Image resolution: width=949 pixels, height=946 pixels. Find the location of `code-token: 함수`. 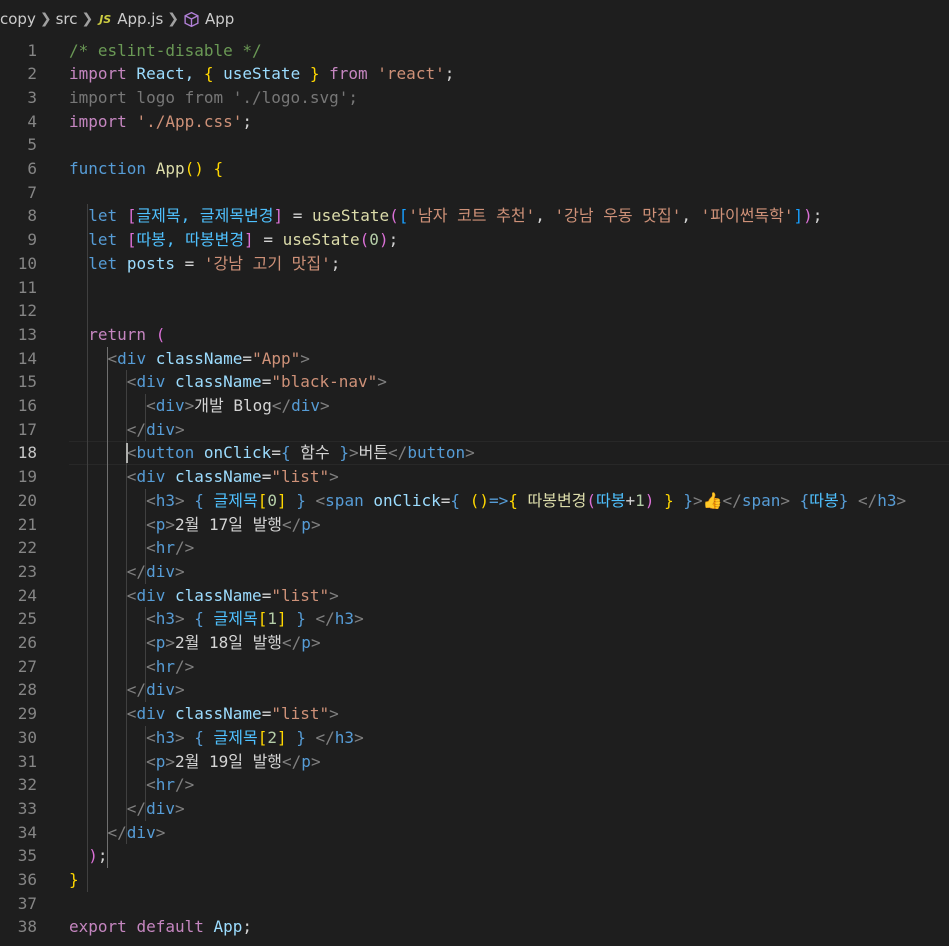

code-token: 함수 is located at coordinates (315, 453).